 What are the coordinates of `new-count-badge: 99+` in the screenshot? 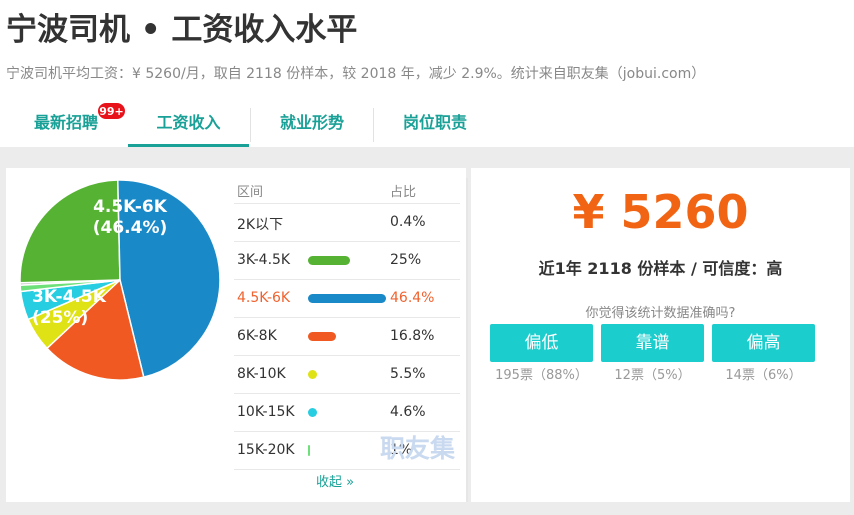 It's located at (111, 111).